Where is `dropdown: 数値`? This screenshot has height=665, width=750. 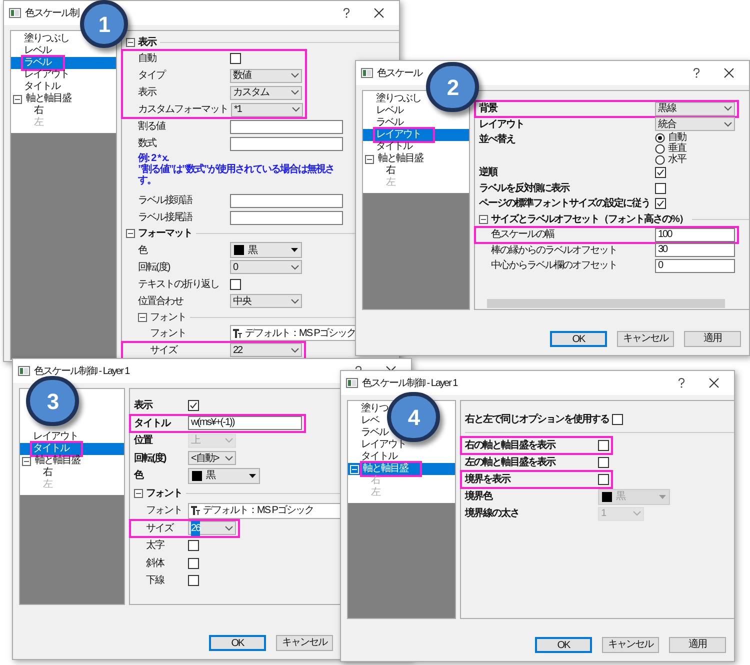 dropdown: 数値 is located at coordinates (266, 75).